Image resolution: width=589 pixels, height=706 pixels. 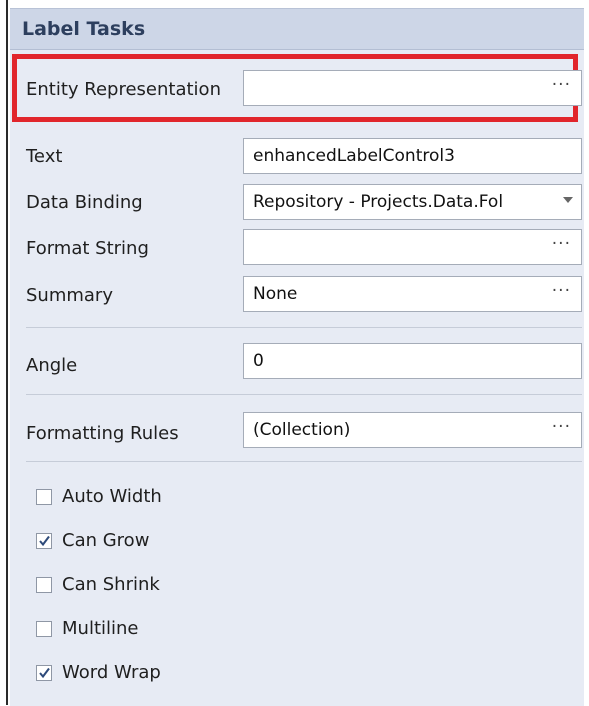 I want to click on can-grow-label: Can Grow, so click(x=106, y=540).